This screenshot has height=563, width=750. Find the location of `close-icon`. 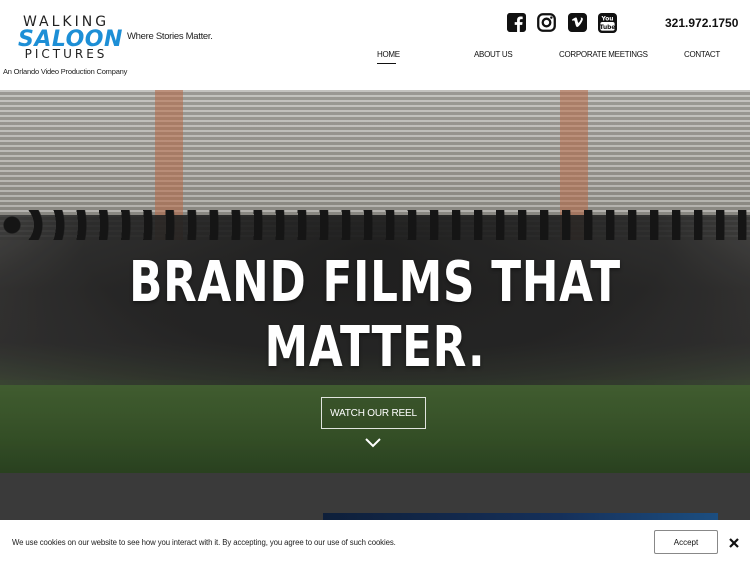

close-icon is located at coordinates (734, 542).